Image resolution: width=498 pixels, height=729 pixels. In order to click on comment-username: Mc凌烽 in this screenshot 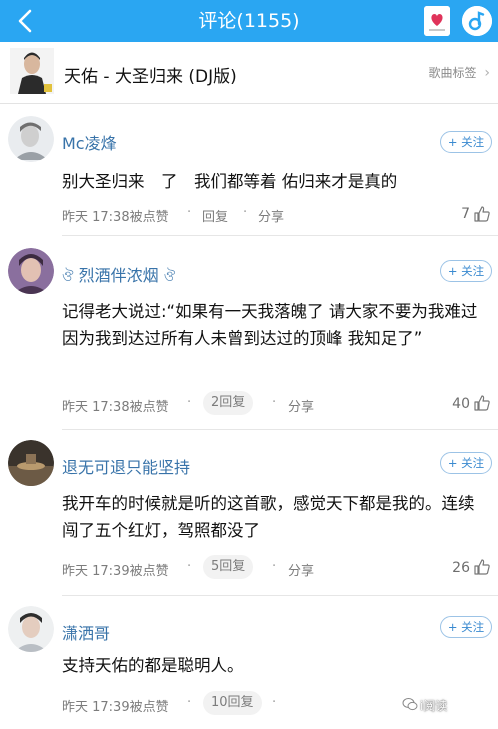, I will do `click(89, 142)`.